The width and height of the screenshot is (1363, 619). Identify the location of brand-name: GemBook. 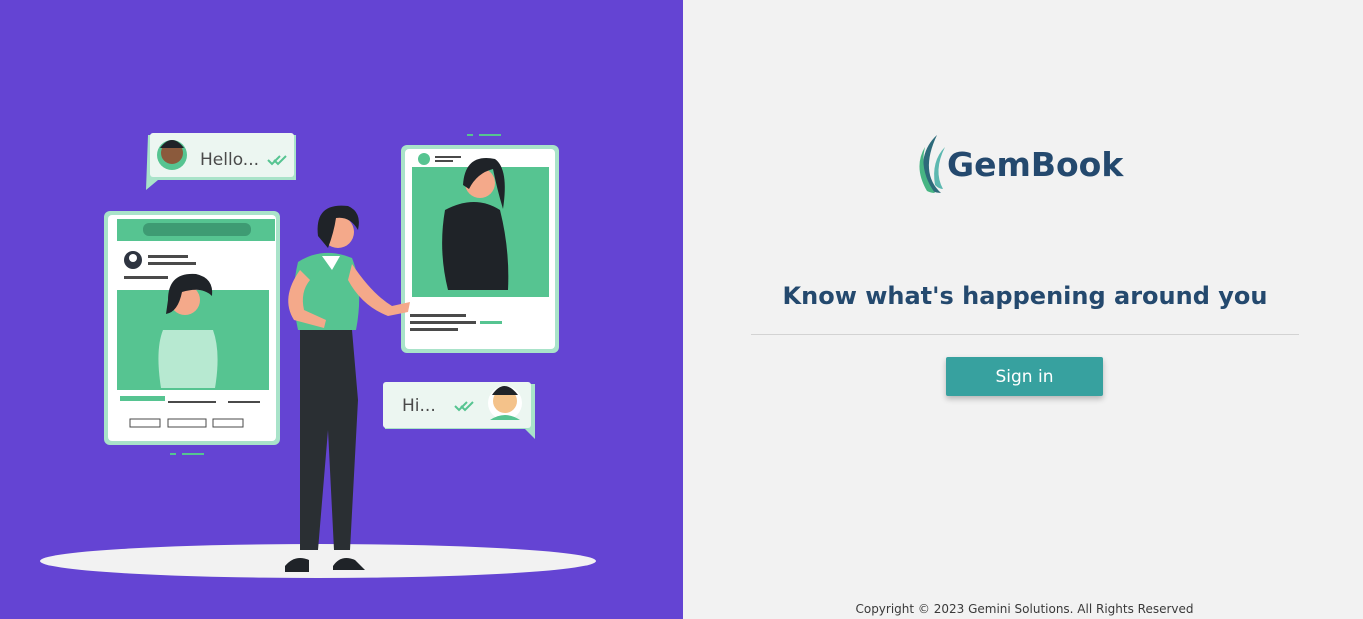
(1035, 164).